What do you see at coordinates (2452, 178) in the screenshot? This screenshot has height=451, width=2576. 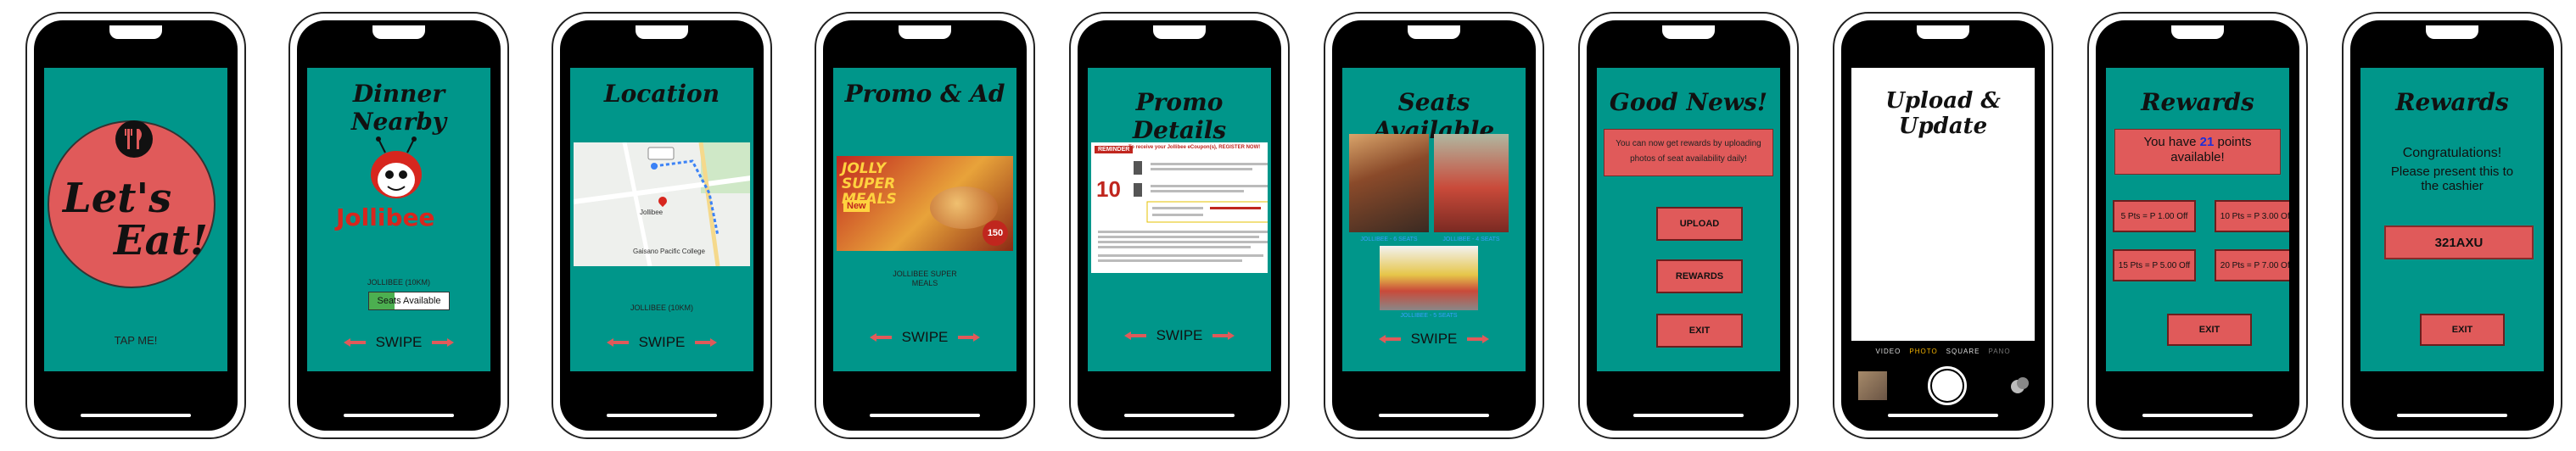 I see `present-text: Please present this to the cashier` at bounding box center [2452, 178].